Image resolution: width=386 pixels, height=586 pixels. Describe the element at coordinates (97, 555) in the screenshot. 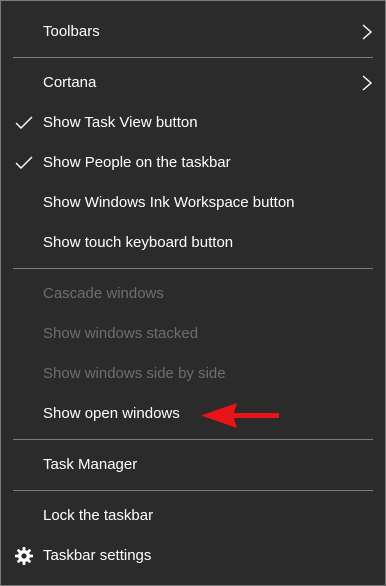

I see `menu-item-label: Taskbar settings` at that location.